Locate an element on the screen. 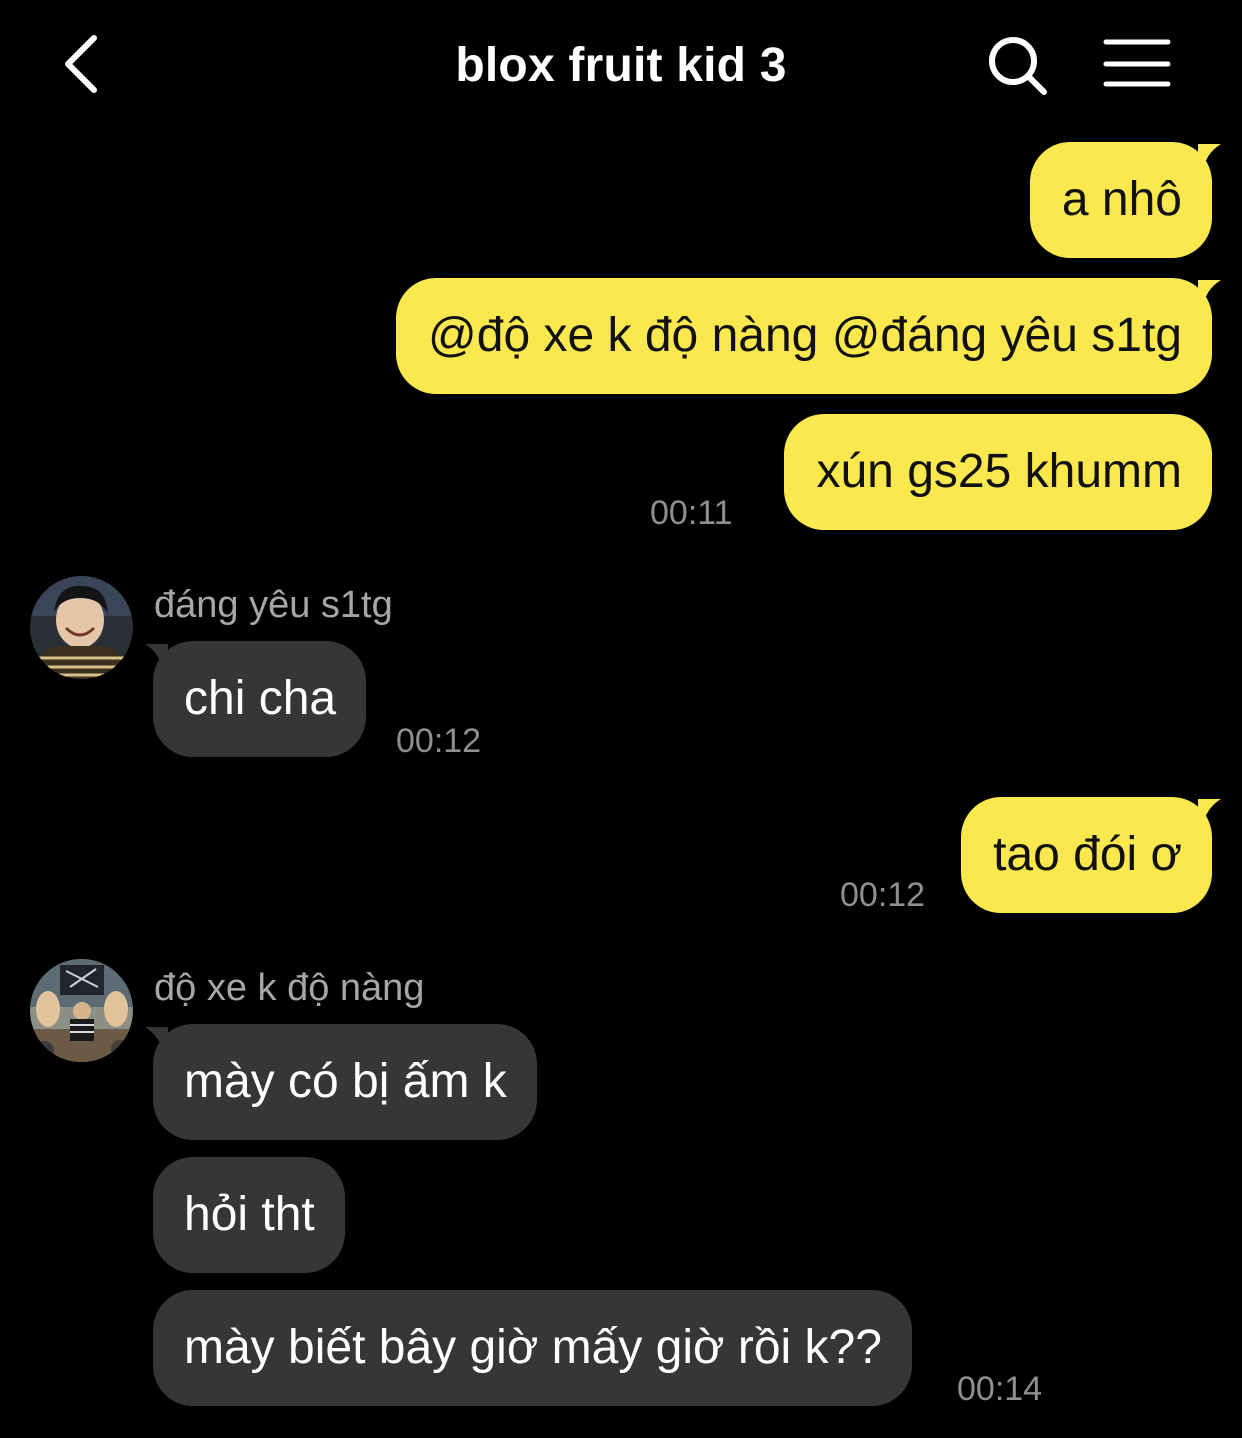 The width and height of the screenshot is (1242, 1438). incoming-message-bubble: mày biết bây giờ mấy giờ rồi k?? is located at coordinates (532, 1348).